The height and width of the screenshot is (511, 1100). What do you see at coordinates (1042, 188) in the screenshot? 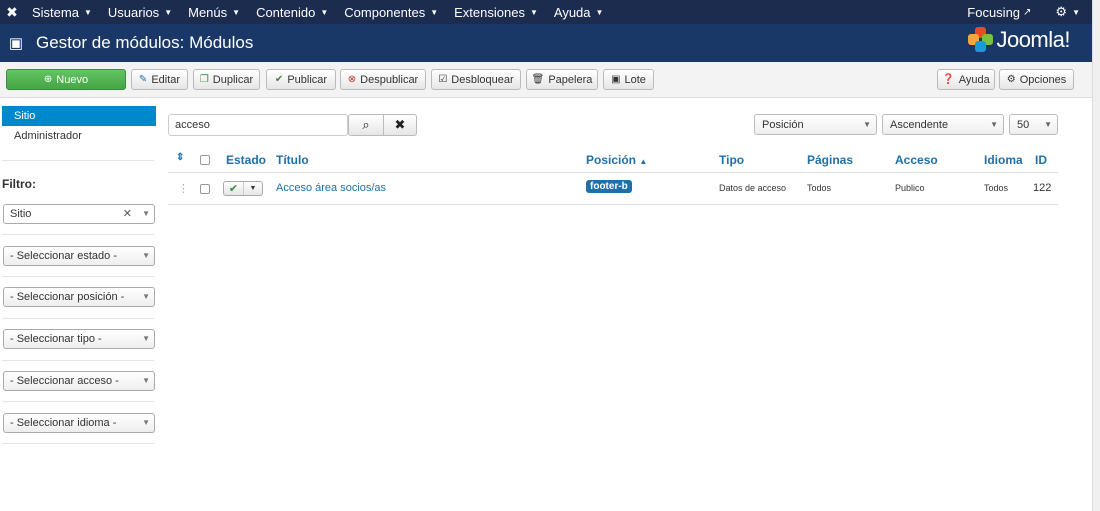
I see `module-id: 122` at bounding box center [1042, 188].